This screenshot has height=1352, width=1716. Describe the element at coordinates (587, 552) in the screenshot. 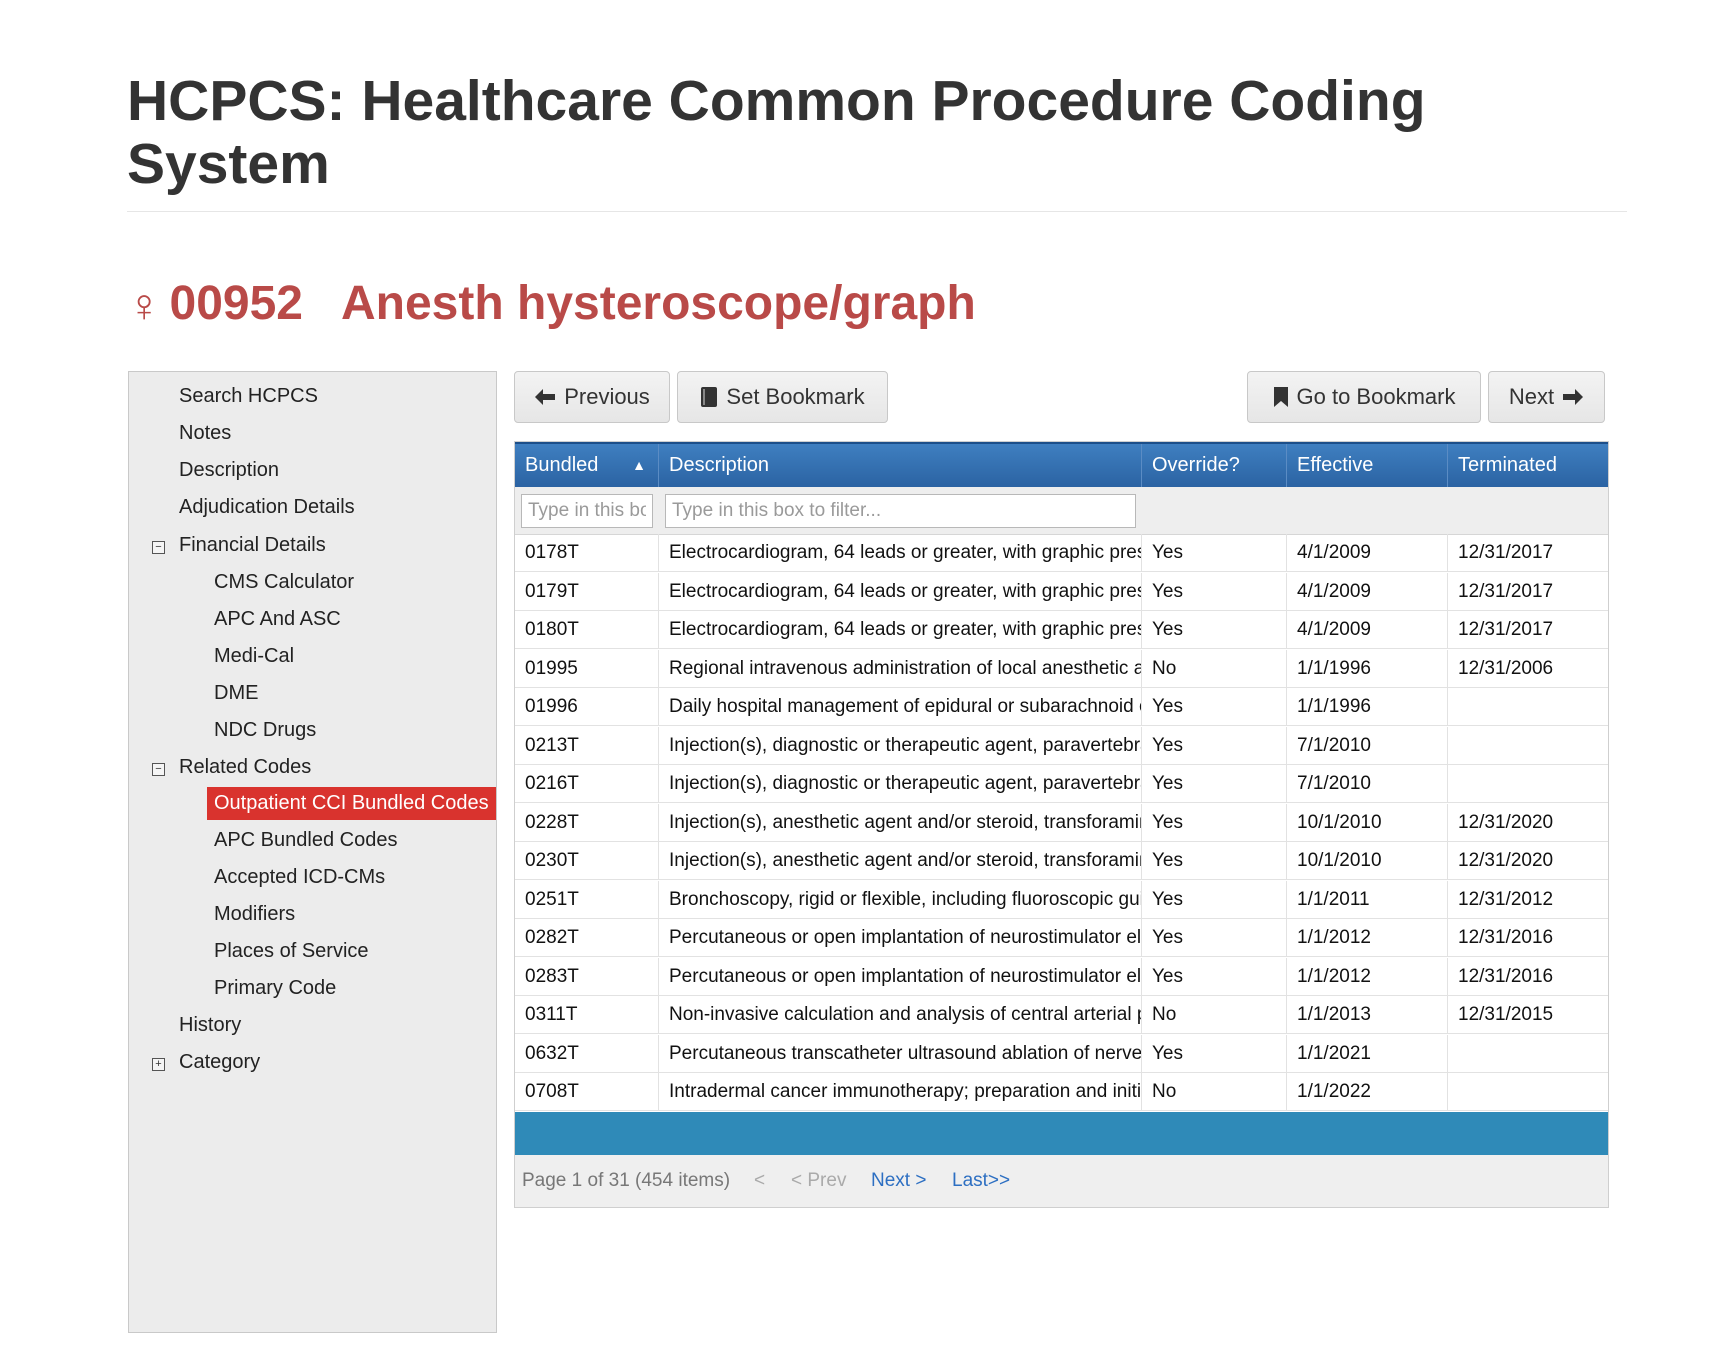

I see `cell-bundled: 0178T` at that location.